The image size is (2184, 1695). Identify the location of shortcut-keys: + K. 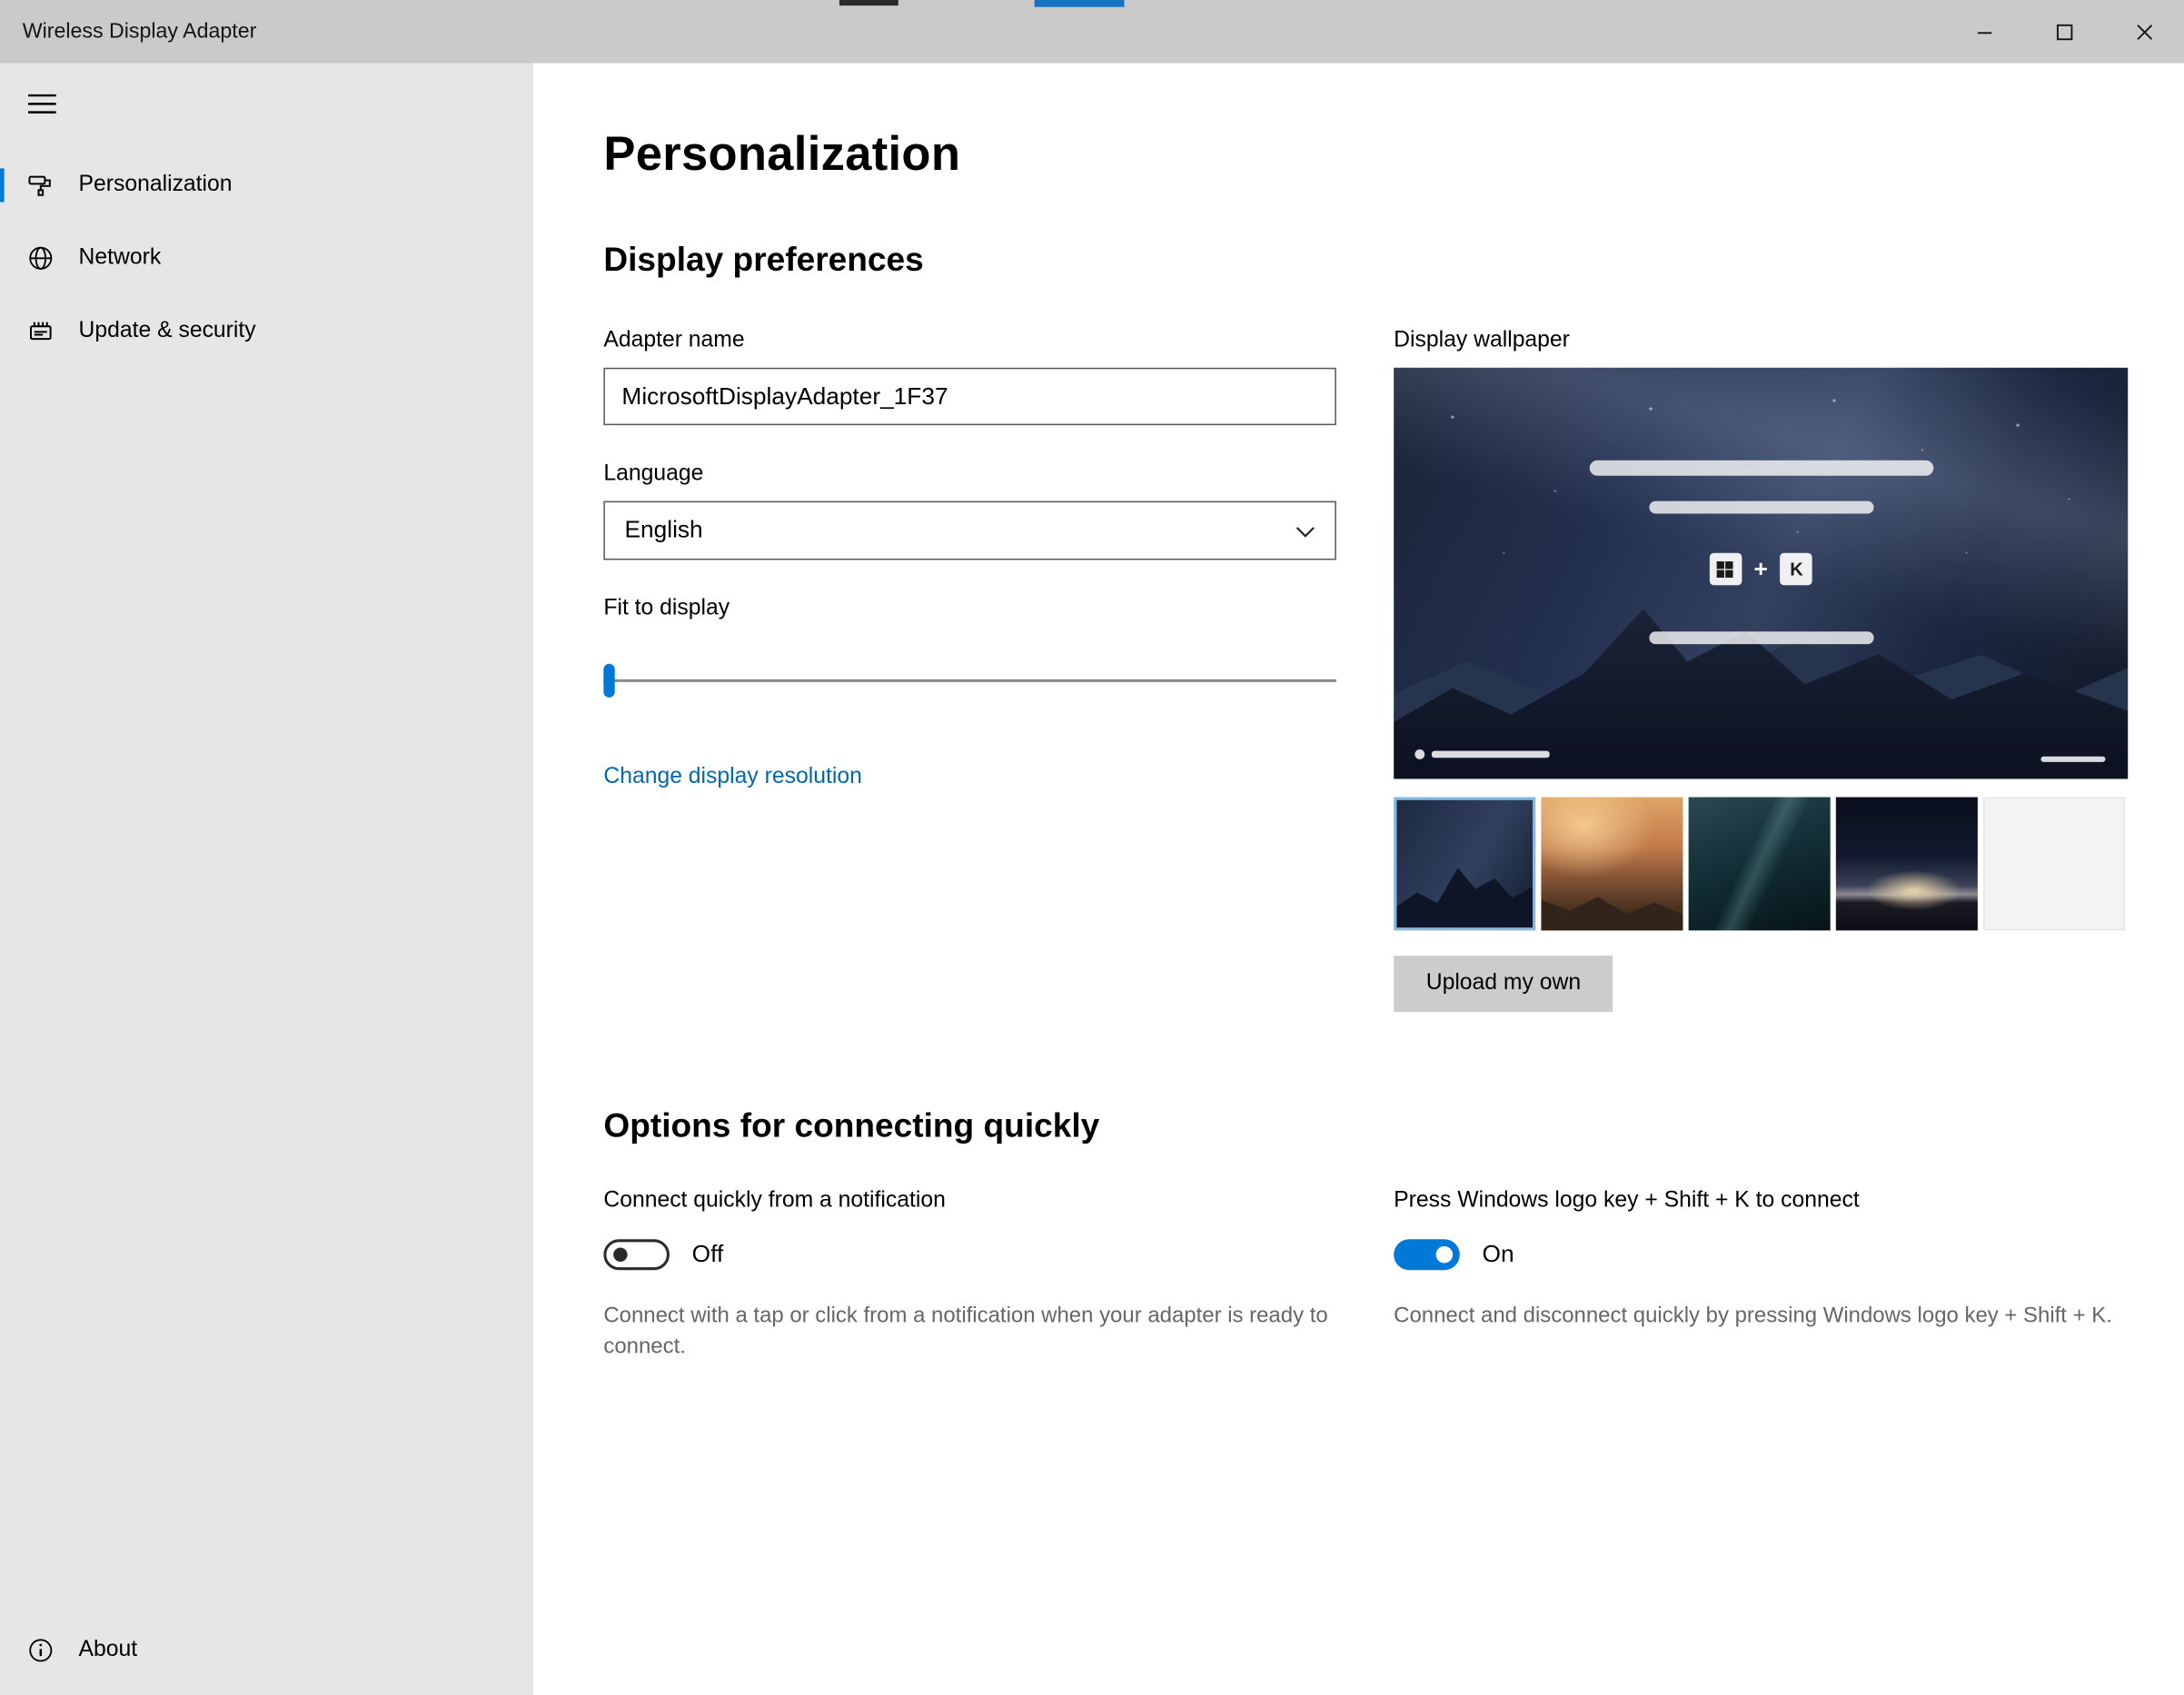
(1761, 569).